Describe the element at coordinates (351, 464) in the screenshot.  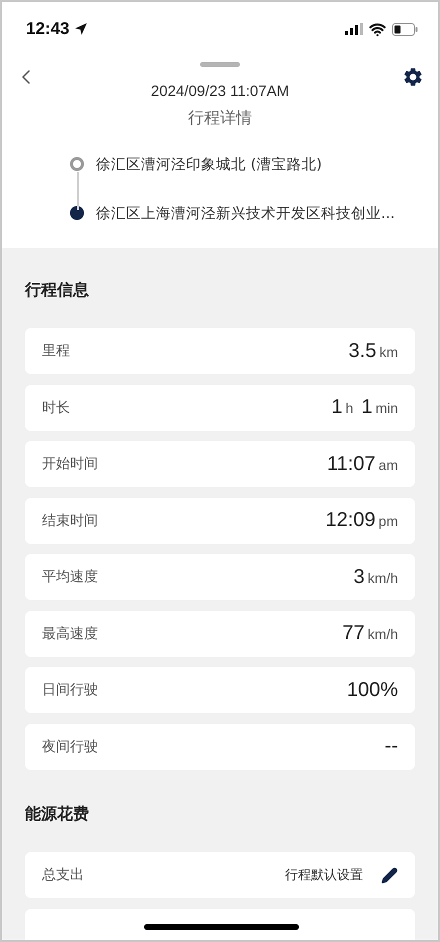
I see `value-number: 11:07` at that location.